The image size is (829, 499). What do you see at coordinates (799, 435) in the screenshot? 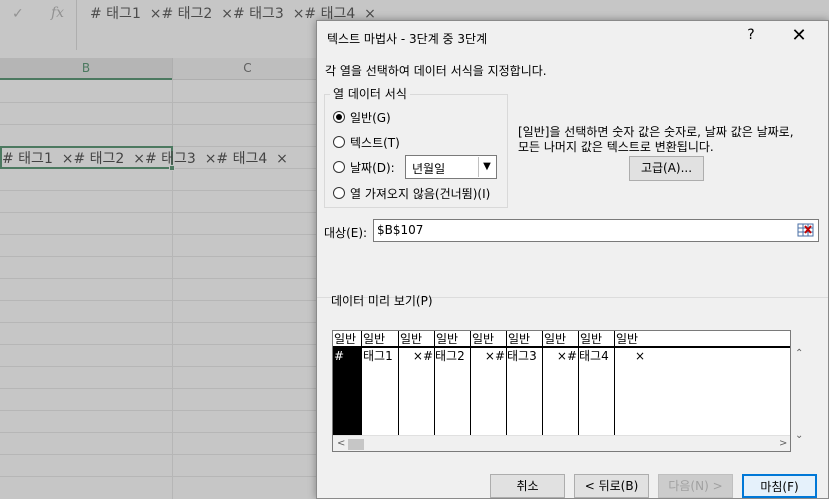
I see `scroll-down-icon: ⌄` at bounding box center [799, 435].